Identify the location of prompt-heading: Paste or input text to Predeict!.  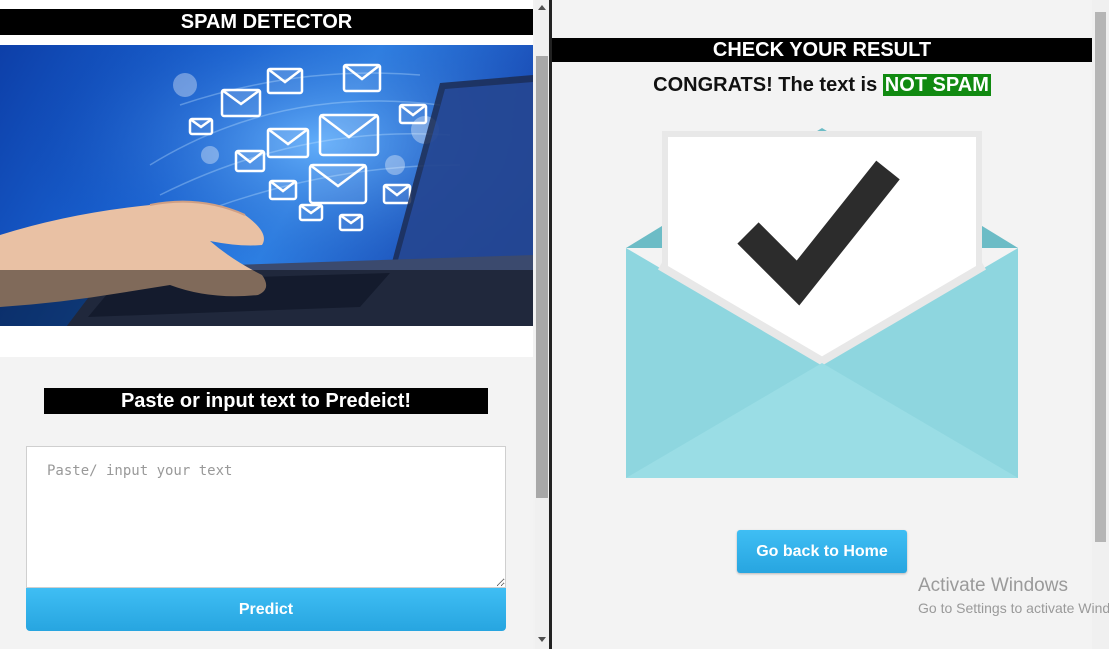
(266, 401).